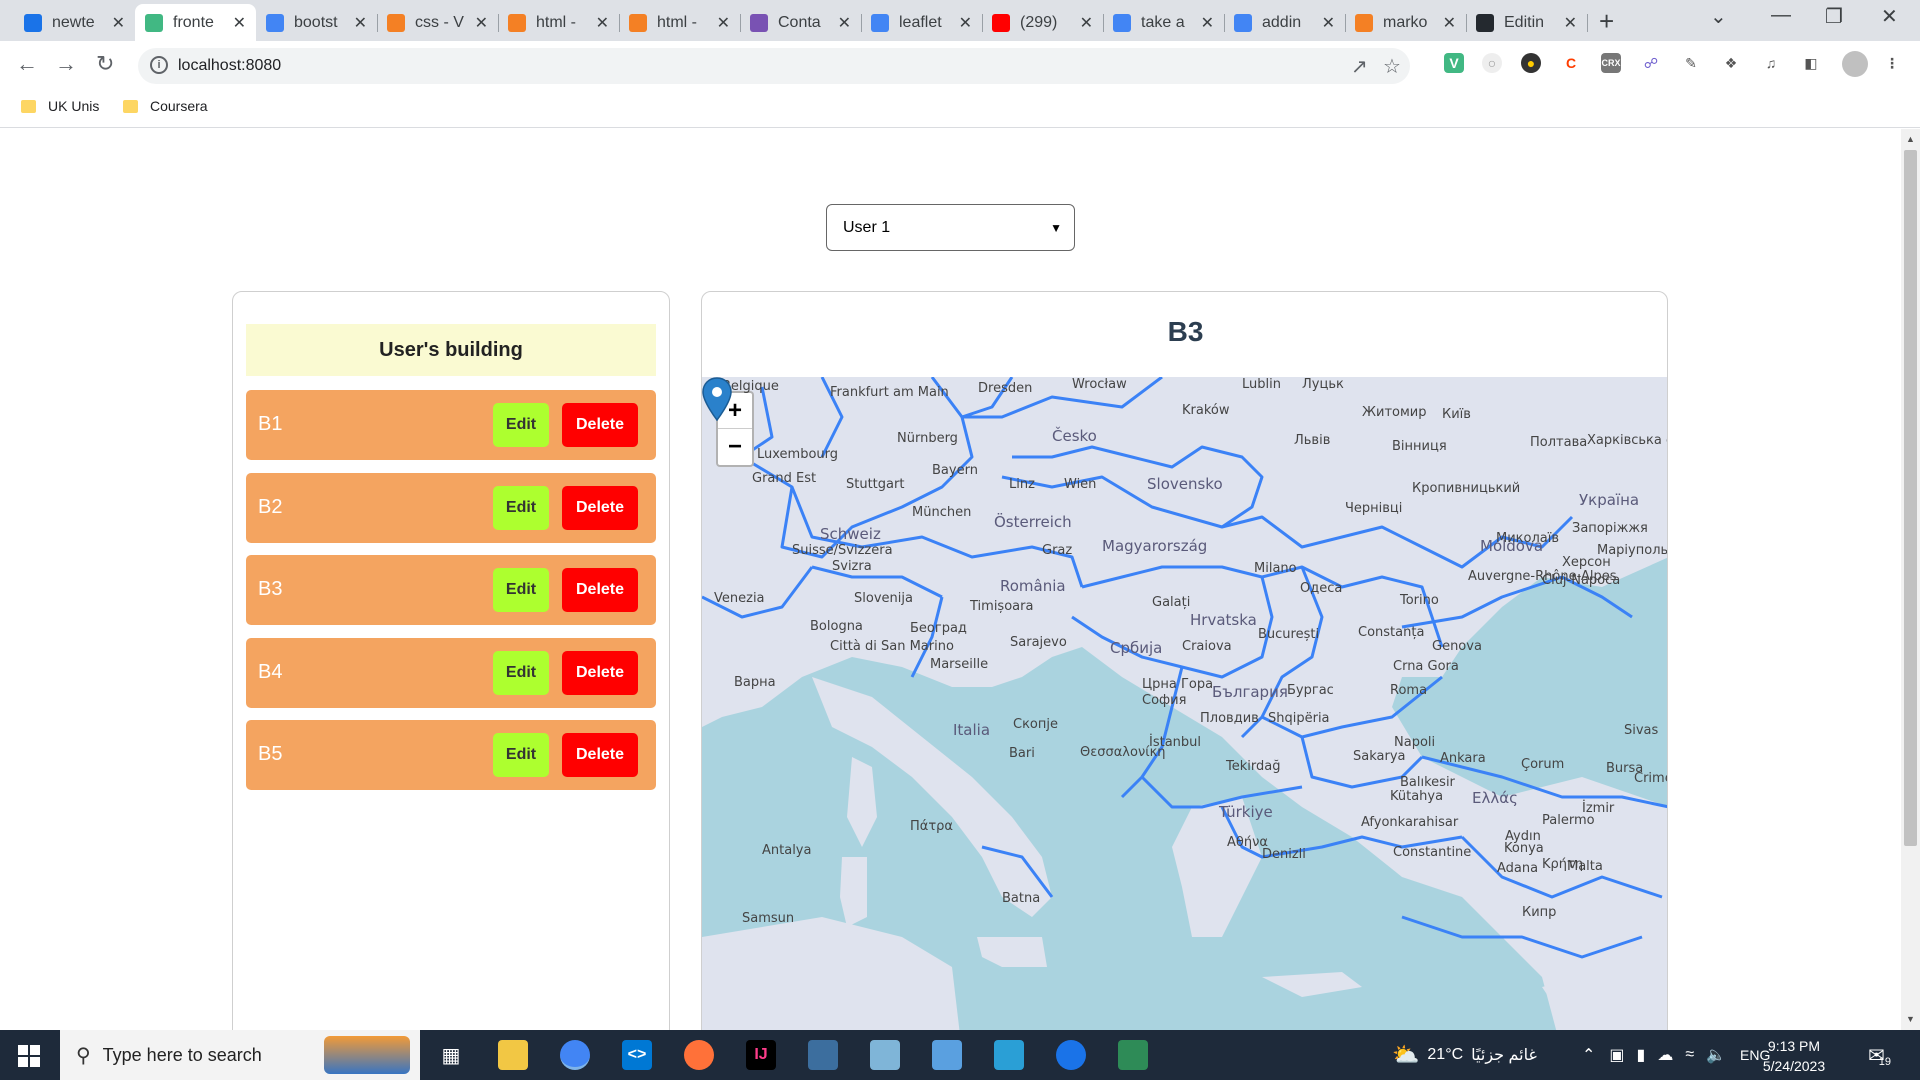  What do you see at coordinates (1133, 1055) in the screenshot?
I see `git-app-icon` at bounding box center [1133, 1055].